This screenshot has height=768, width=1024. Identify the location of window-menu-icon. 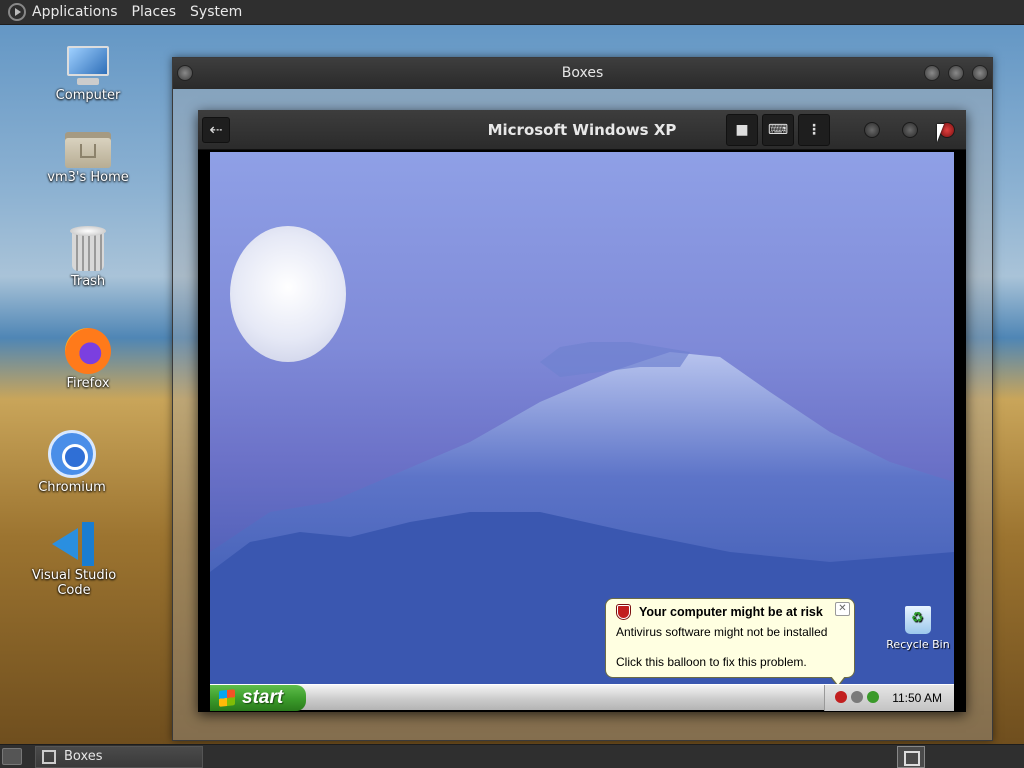
(185, 73).